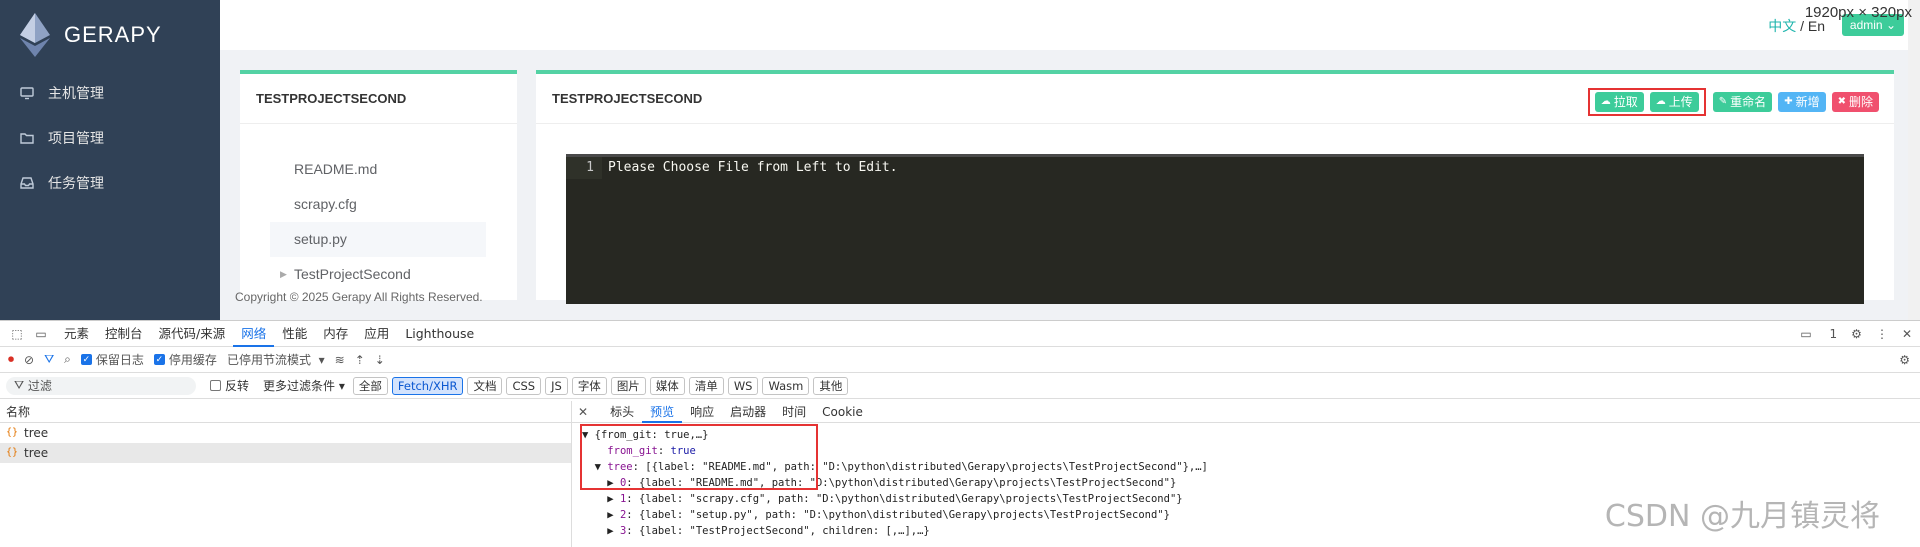 Image resolution: width=1920 pixels, height=547 pixels. Describe the element at coordinates (706, 385) in the screenshot. I see `chip-manifest: 清单` at that location.